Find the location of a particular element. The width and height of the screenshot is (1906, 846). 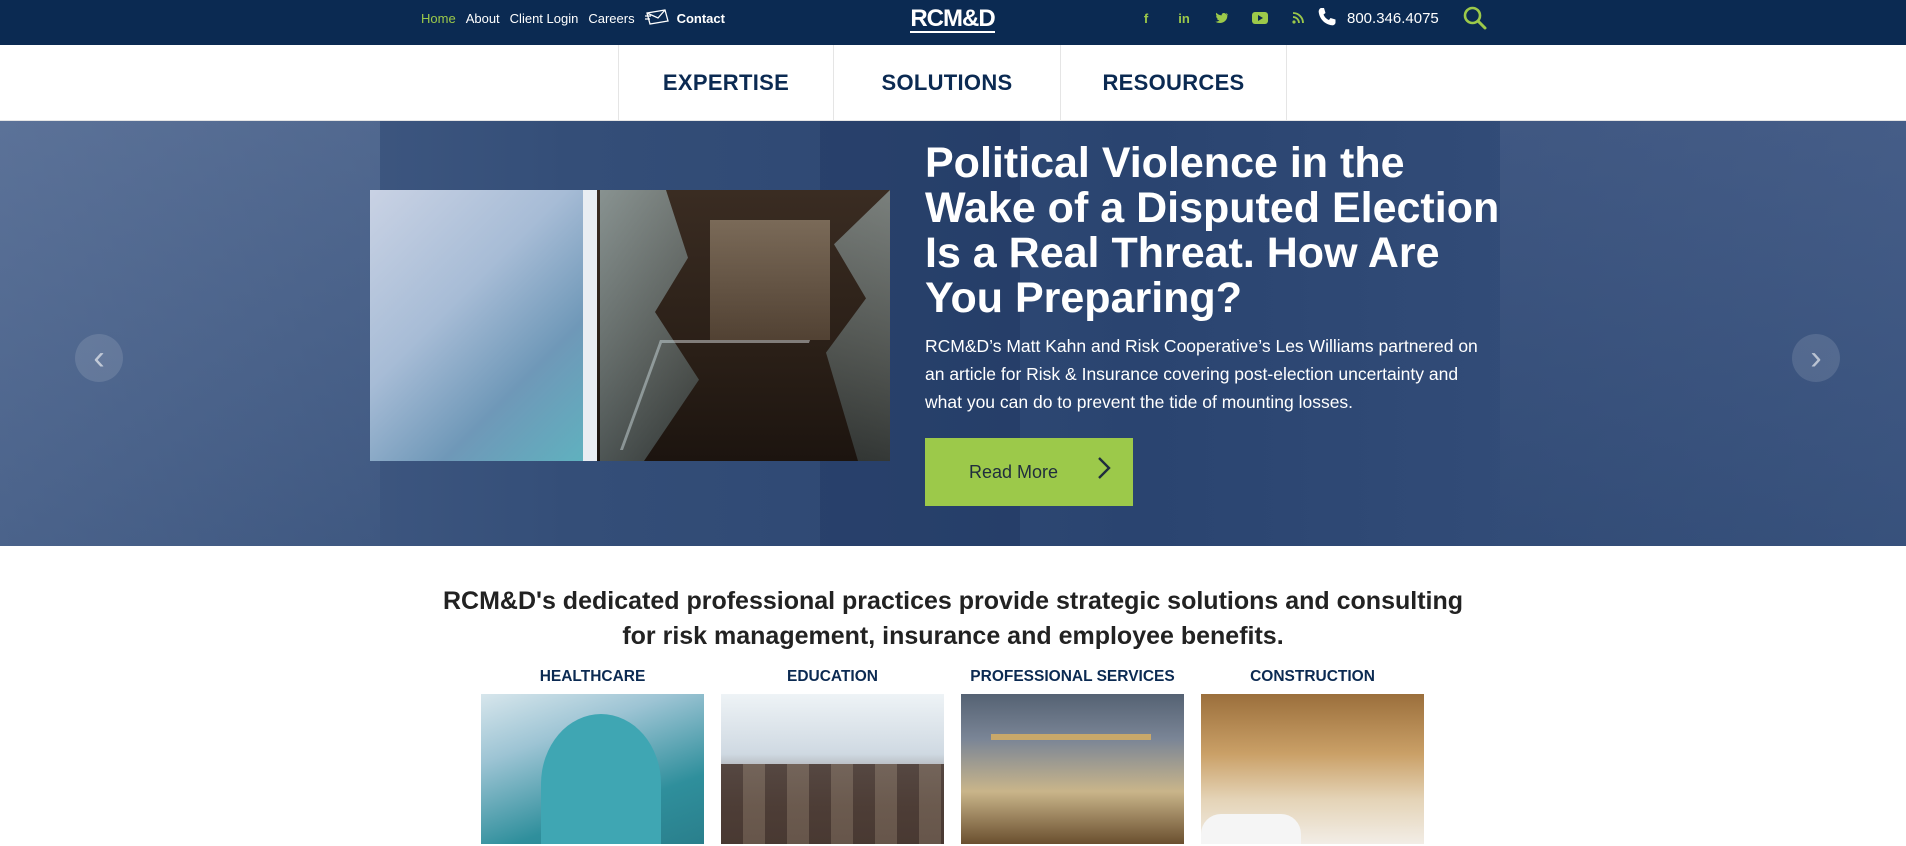

practice-card-education: EDUCATION is located at coordinates (832, 755).